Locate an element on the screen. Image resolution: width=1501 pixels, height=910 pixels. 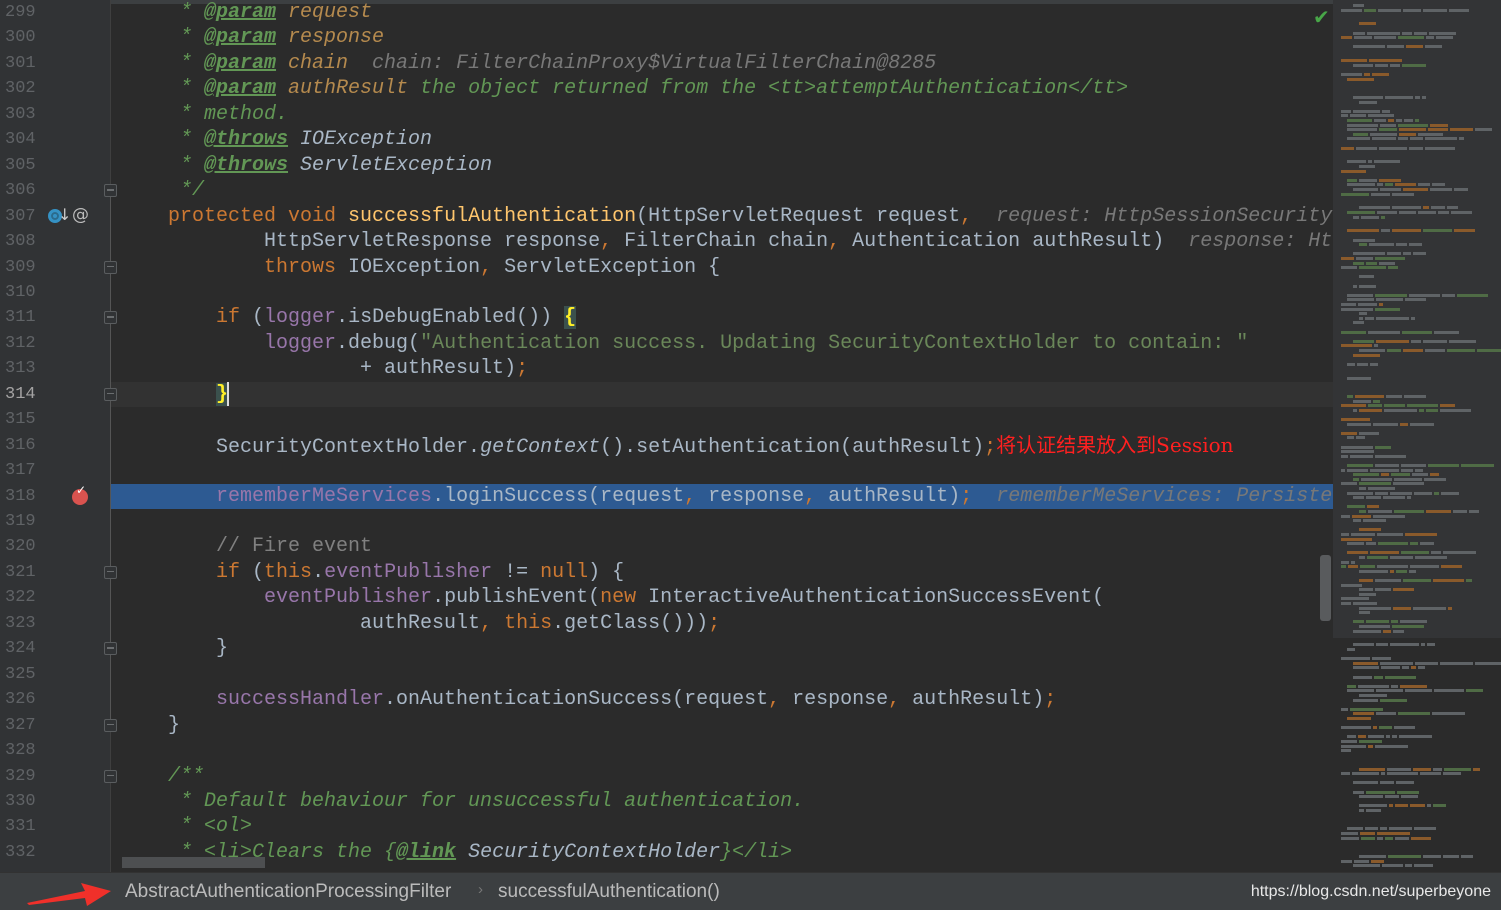
code-line: + authResult); is located at coordinates (722, 368).